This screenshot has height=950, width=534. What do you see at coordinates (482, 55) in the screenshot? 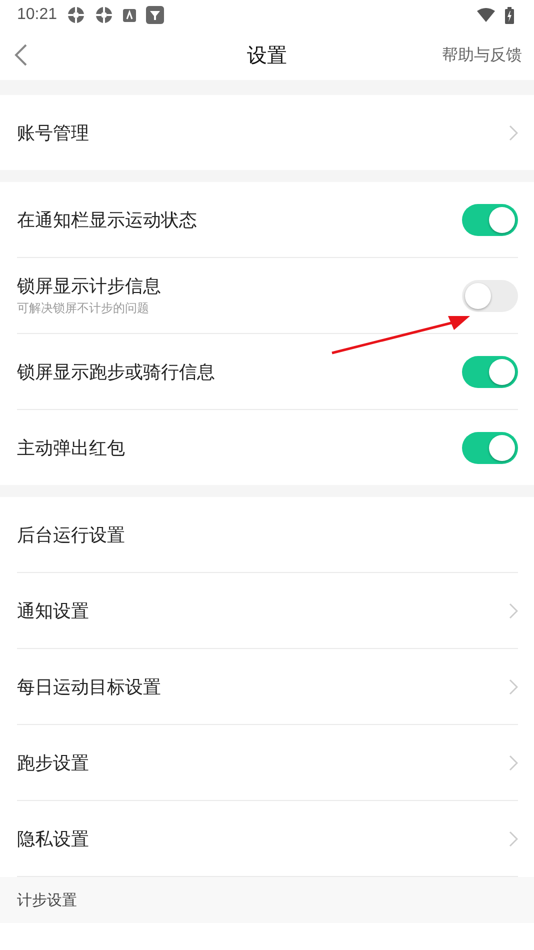
I see `help-feedback-link: 帮助与反馈` at bounding box center [482, 55].